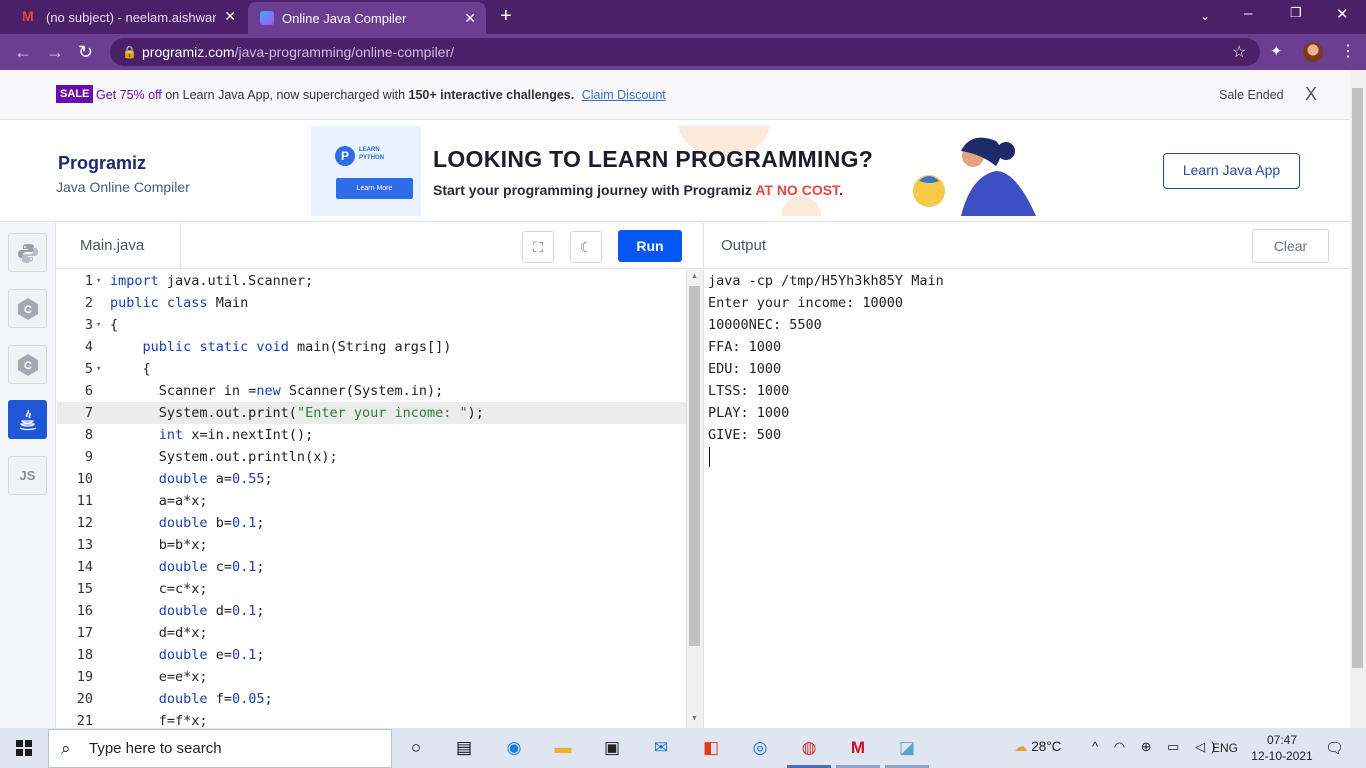 This screenshot has width=1366, height=768. I want to click on minimize-icon: –, so click(1248, 13).